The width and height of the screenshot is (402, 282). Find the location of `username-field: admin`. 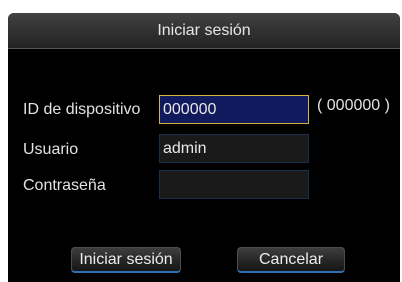

username-field: admin is located at coordinates (234, 148).